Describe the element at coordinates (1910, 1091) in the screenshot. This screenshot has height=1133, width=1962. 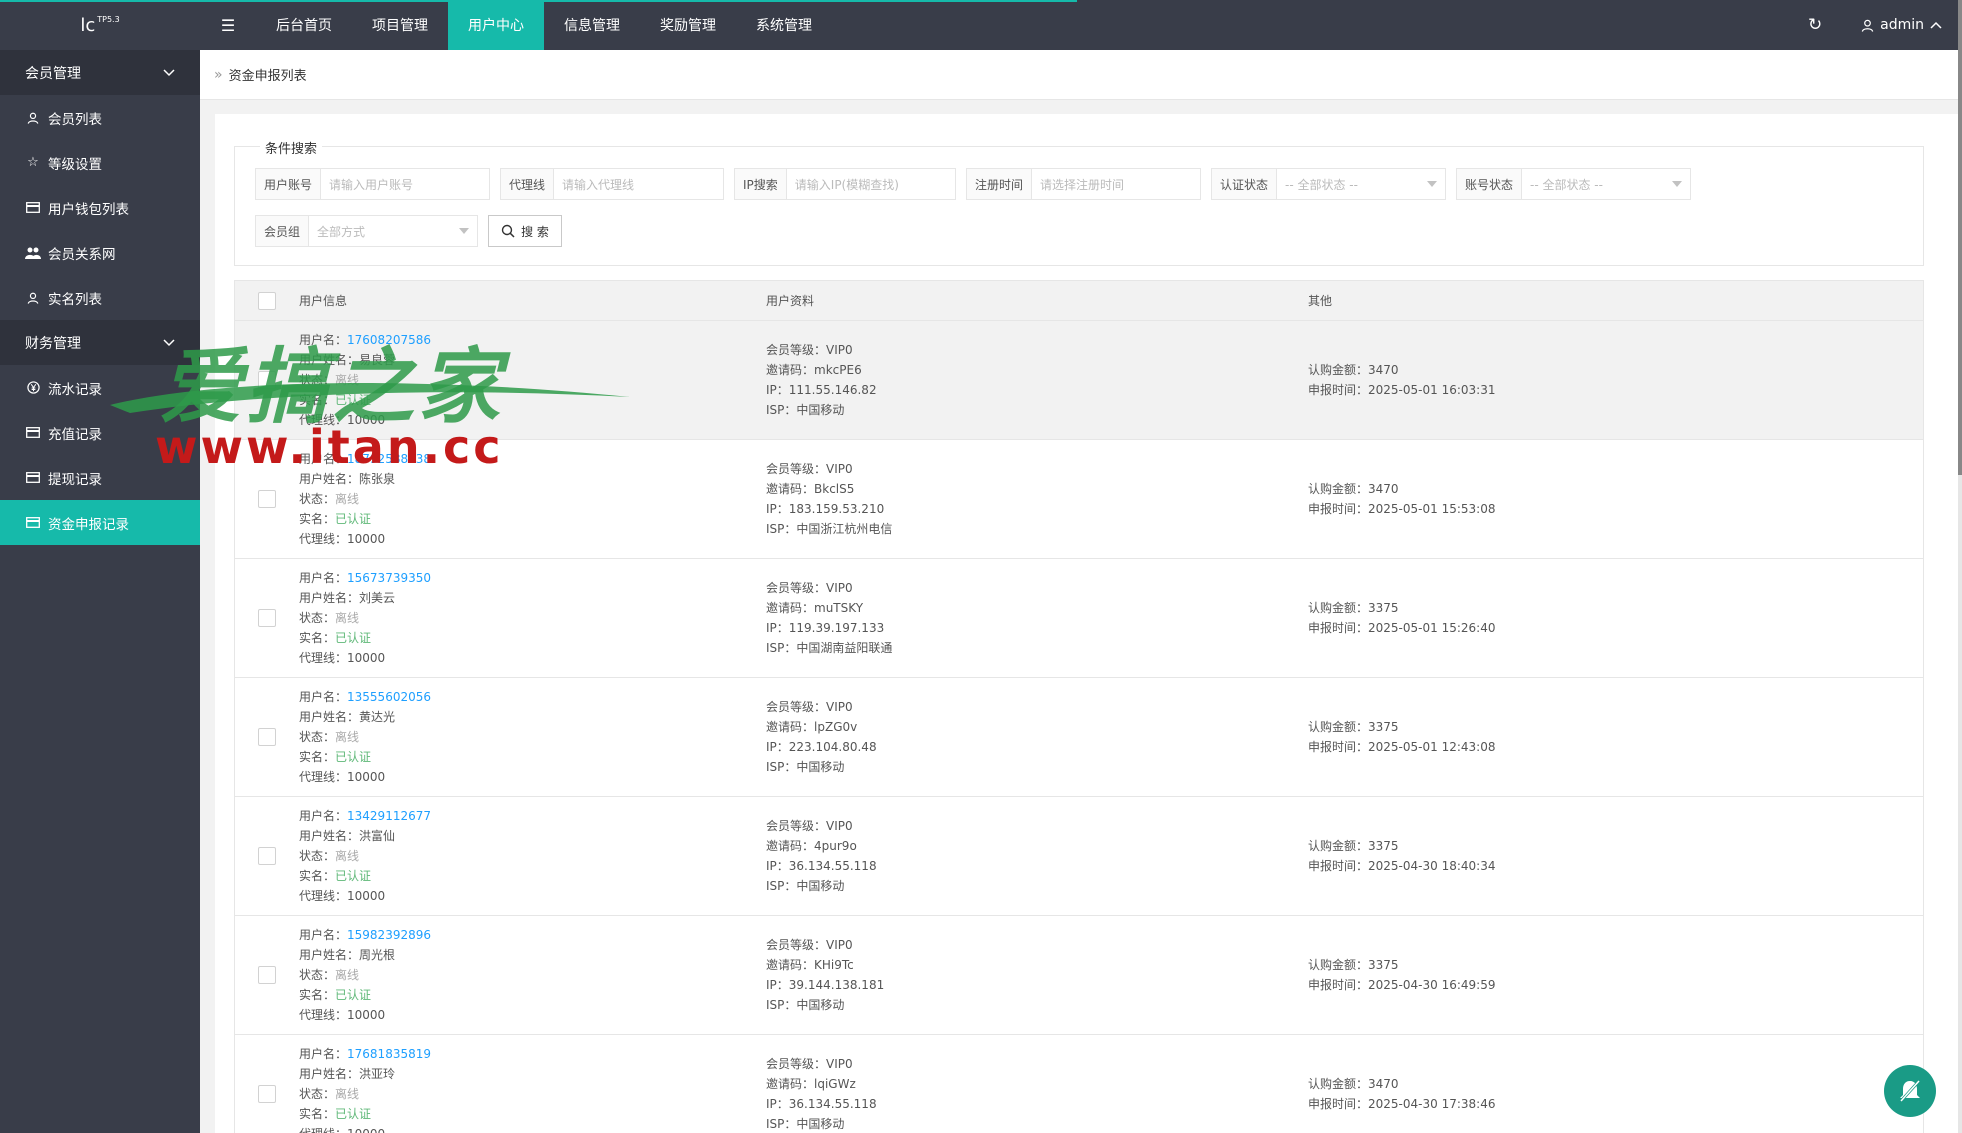
I see `floating-action-button` at that location.